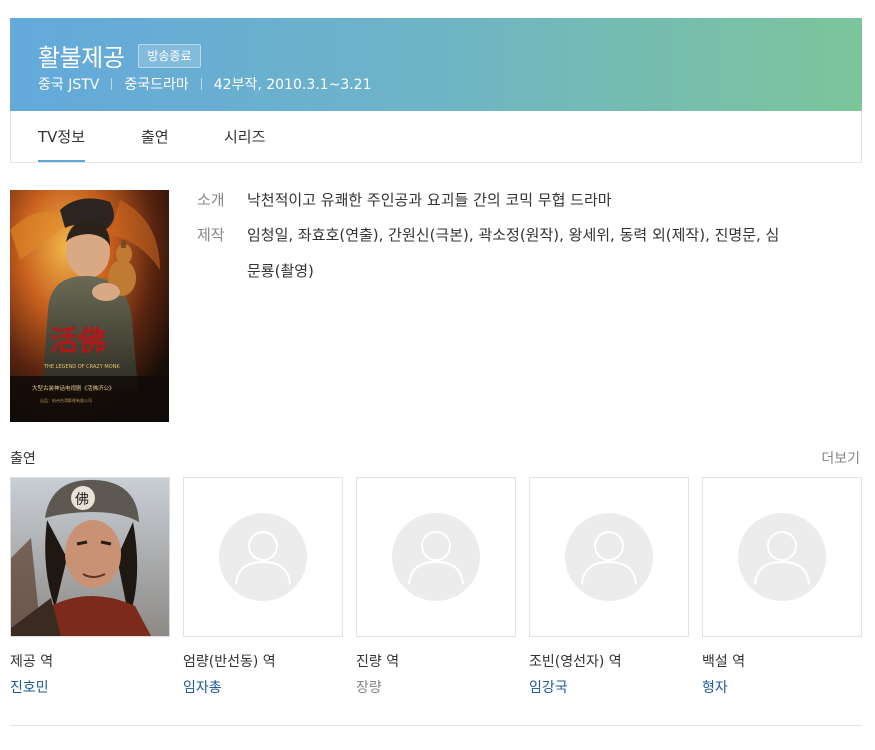 The image size is (875, 750). What do you see at coordinates (369, 688) in the screenshot?
I see `actor-name: 장량` at bounding box center [369, 688].